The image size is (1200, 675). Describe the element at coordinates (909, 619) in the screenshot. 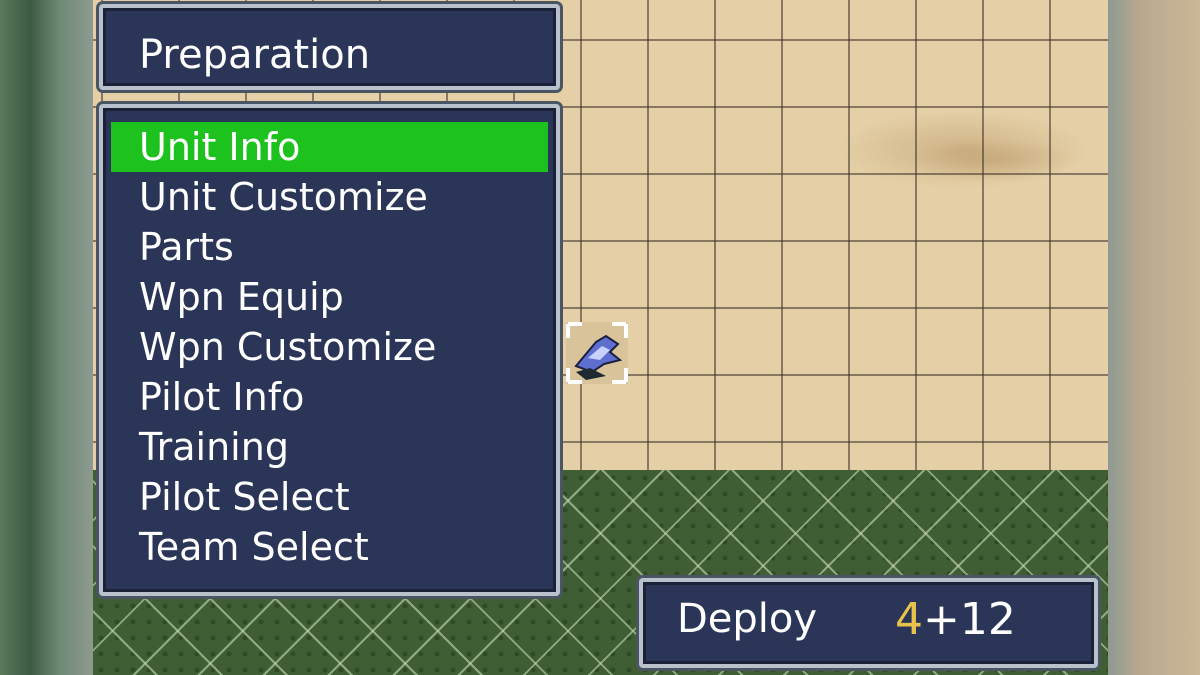

I see `deploy-count-current: 4` at that location.